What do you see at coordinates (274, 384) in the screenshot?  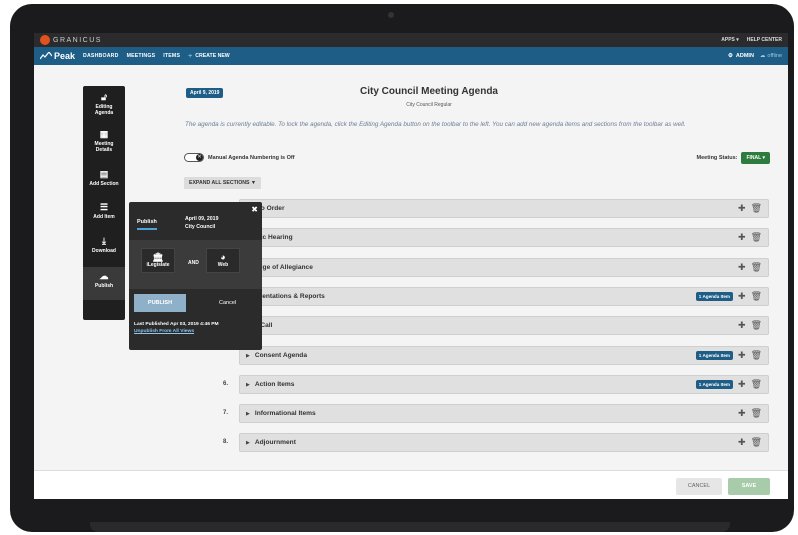 I see `section-name: Action Items` at bounding box center [274, 384].